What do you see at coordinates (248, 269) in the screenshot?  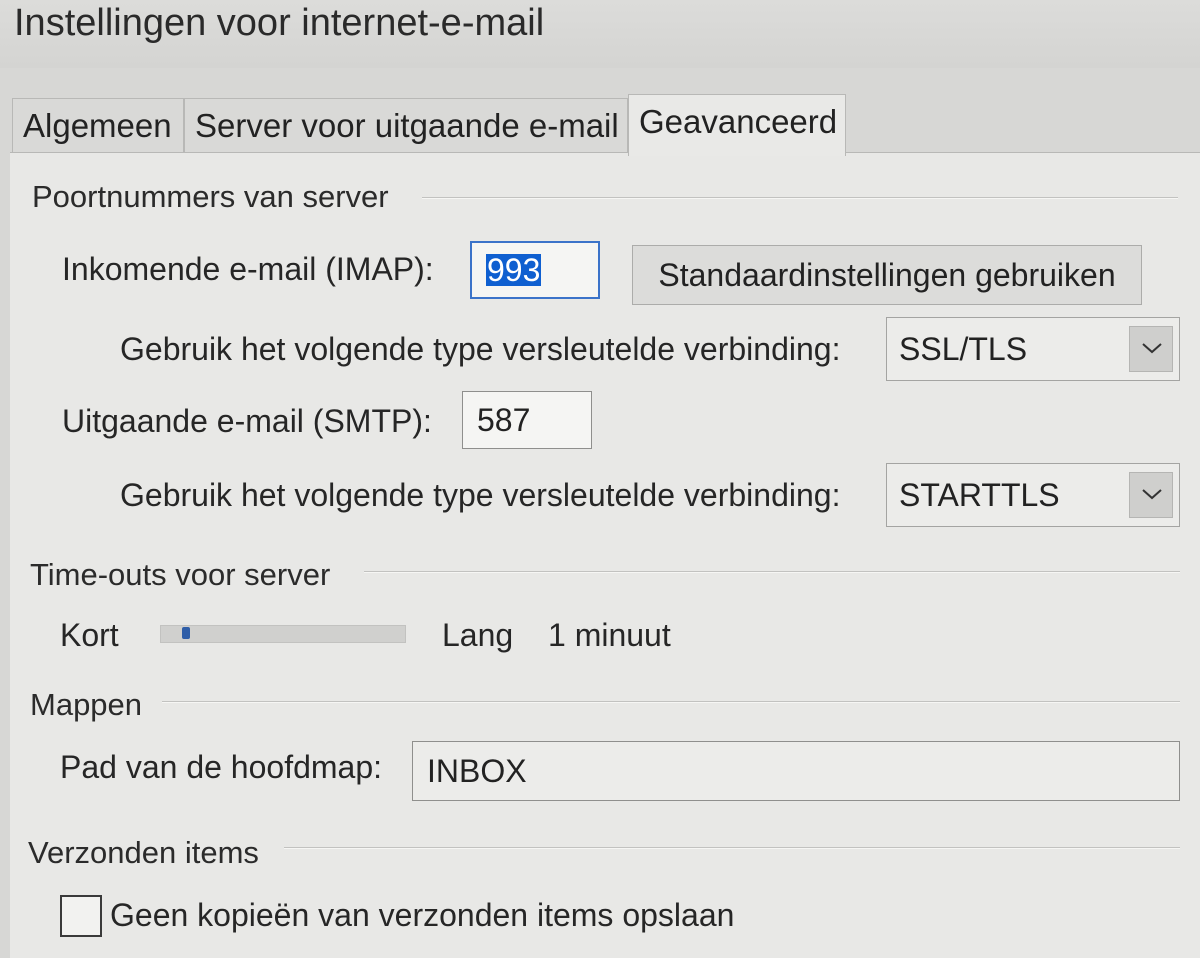 I see `incoming-mail-label: Inkomende e-mail (IMAP):` at bounding box center [248, 269].